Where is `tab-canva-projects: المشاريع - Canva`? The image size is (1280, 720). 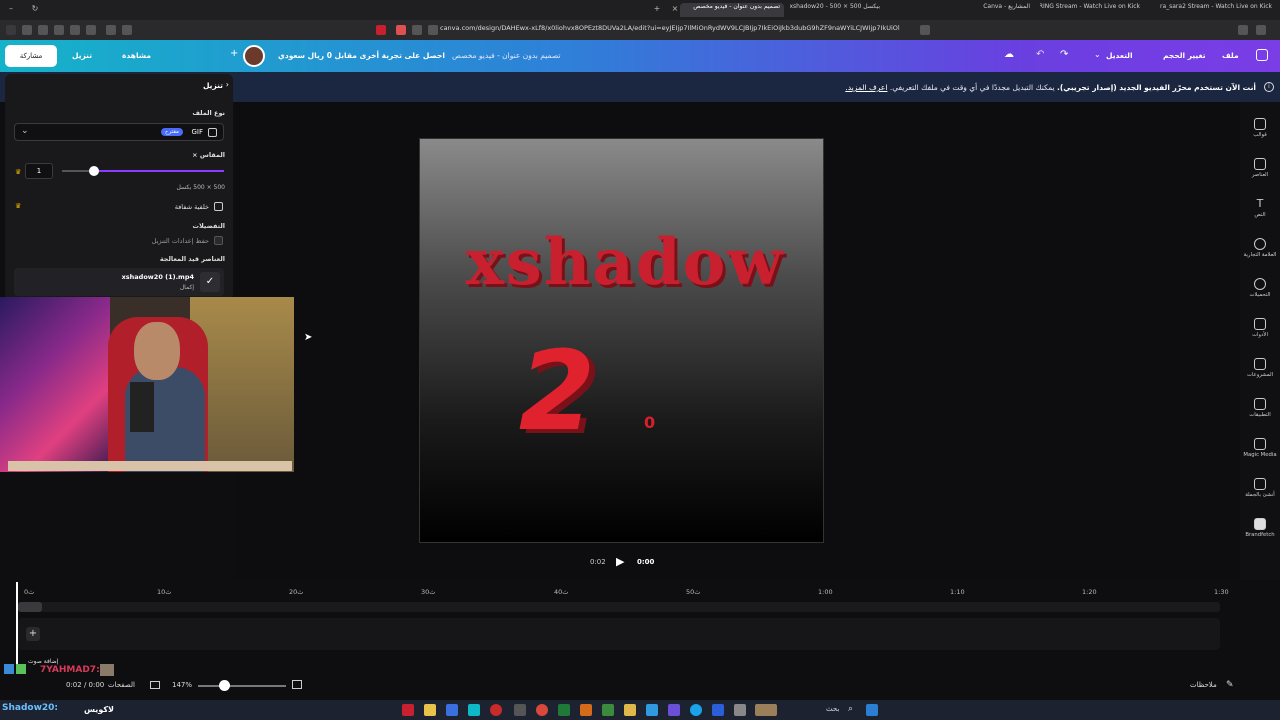 tab-canva-projects: المشاريع - Canva is located at coordinates (1000, 10).